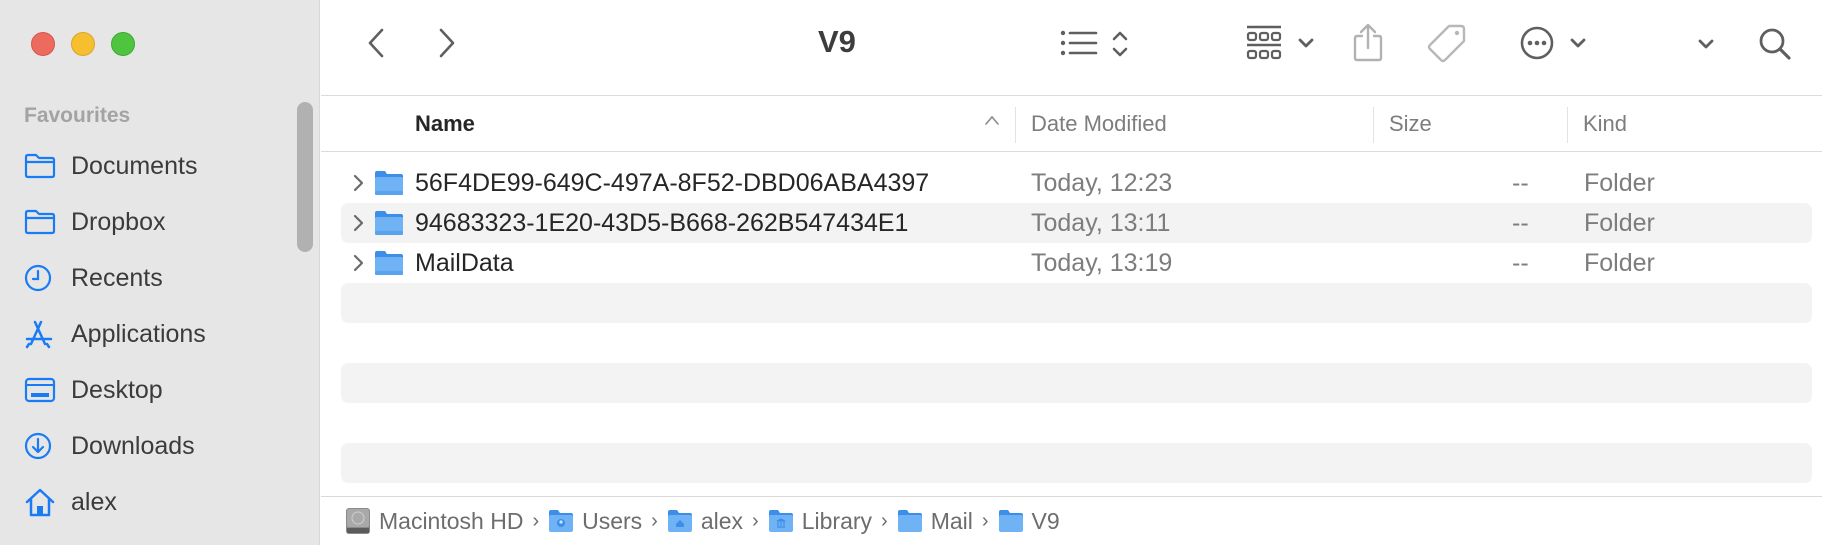 The image size is (1822, 545). Describe the element at coordinates (1045, 520) in the screenshot. I see `path-item-label: V9` at that location.